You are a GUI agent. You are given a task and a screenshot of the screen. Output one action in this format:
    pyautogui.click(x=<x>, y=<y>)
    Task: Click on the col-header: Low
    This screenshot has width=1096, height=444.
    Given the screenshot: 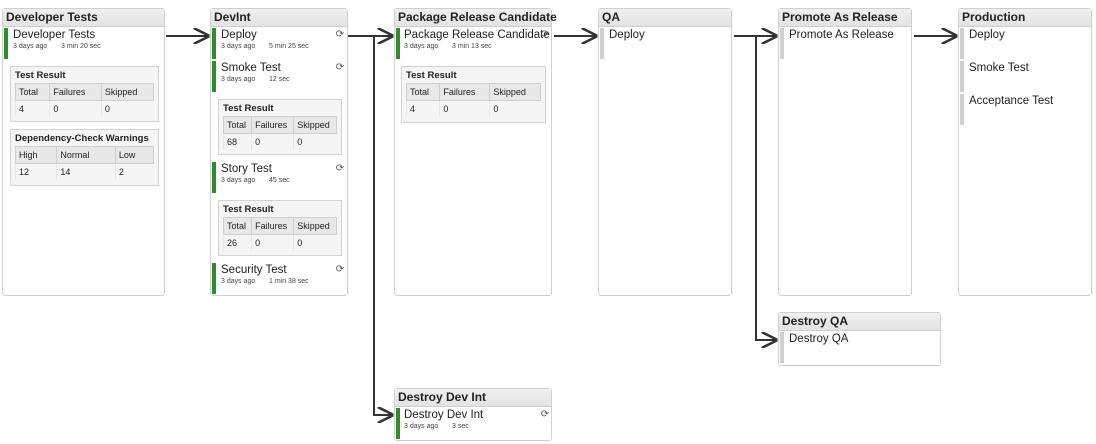 What is the action you would take?
    pyautogui.click(x=134, y=155)
    